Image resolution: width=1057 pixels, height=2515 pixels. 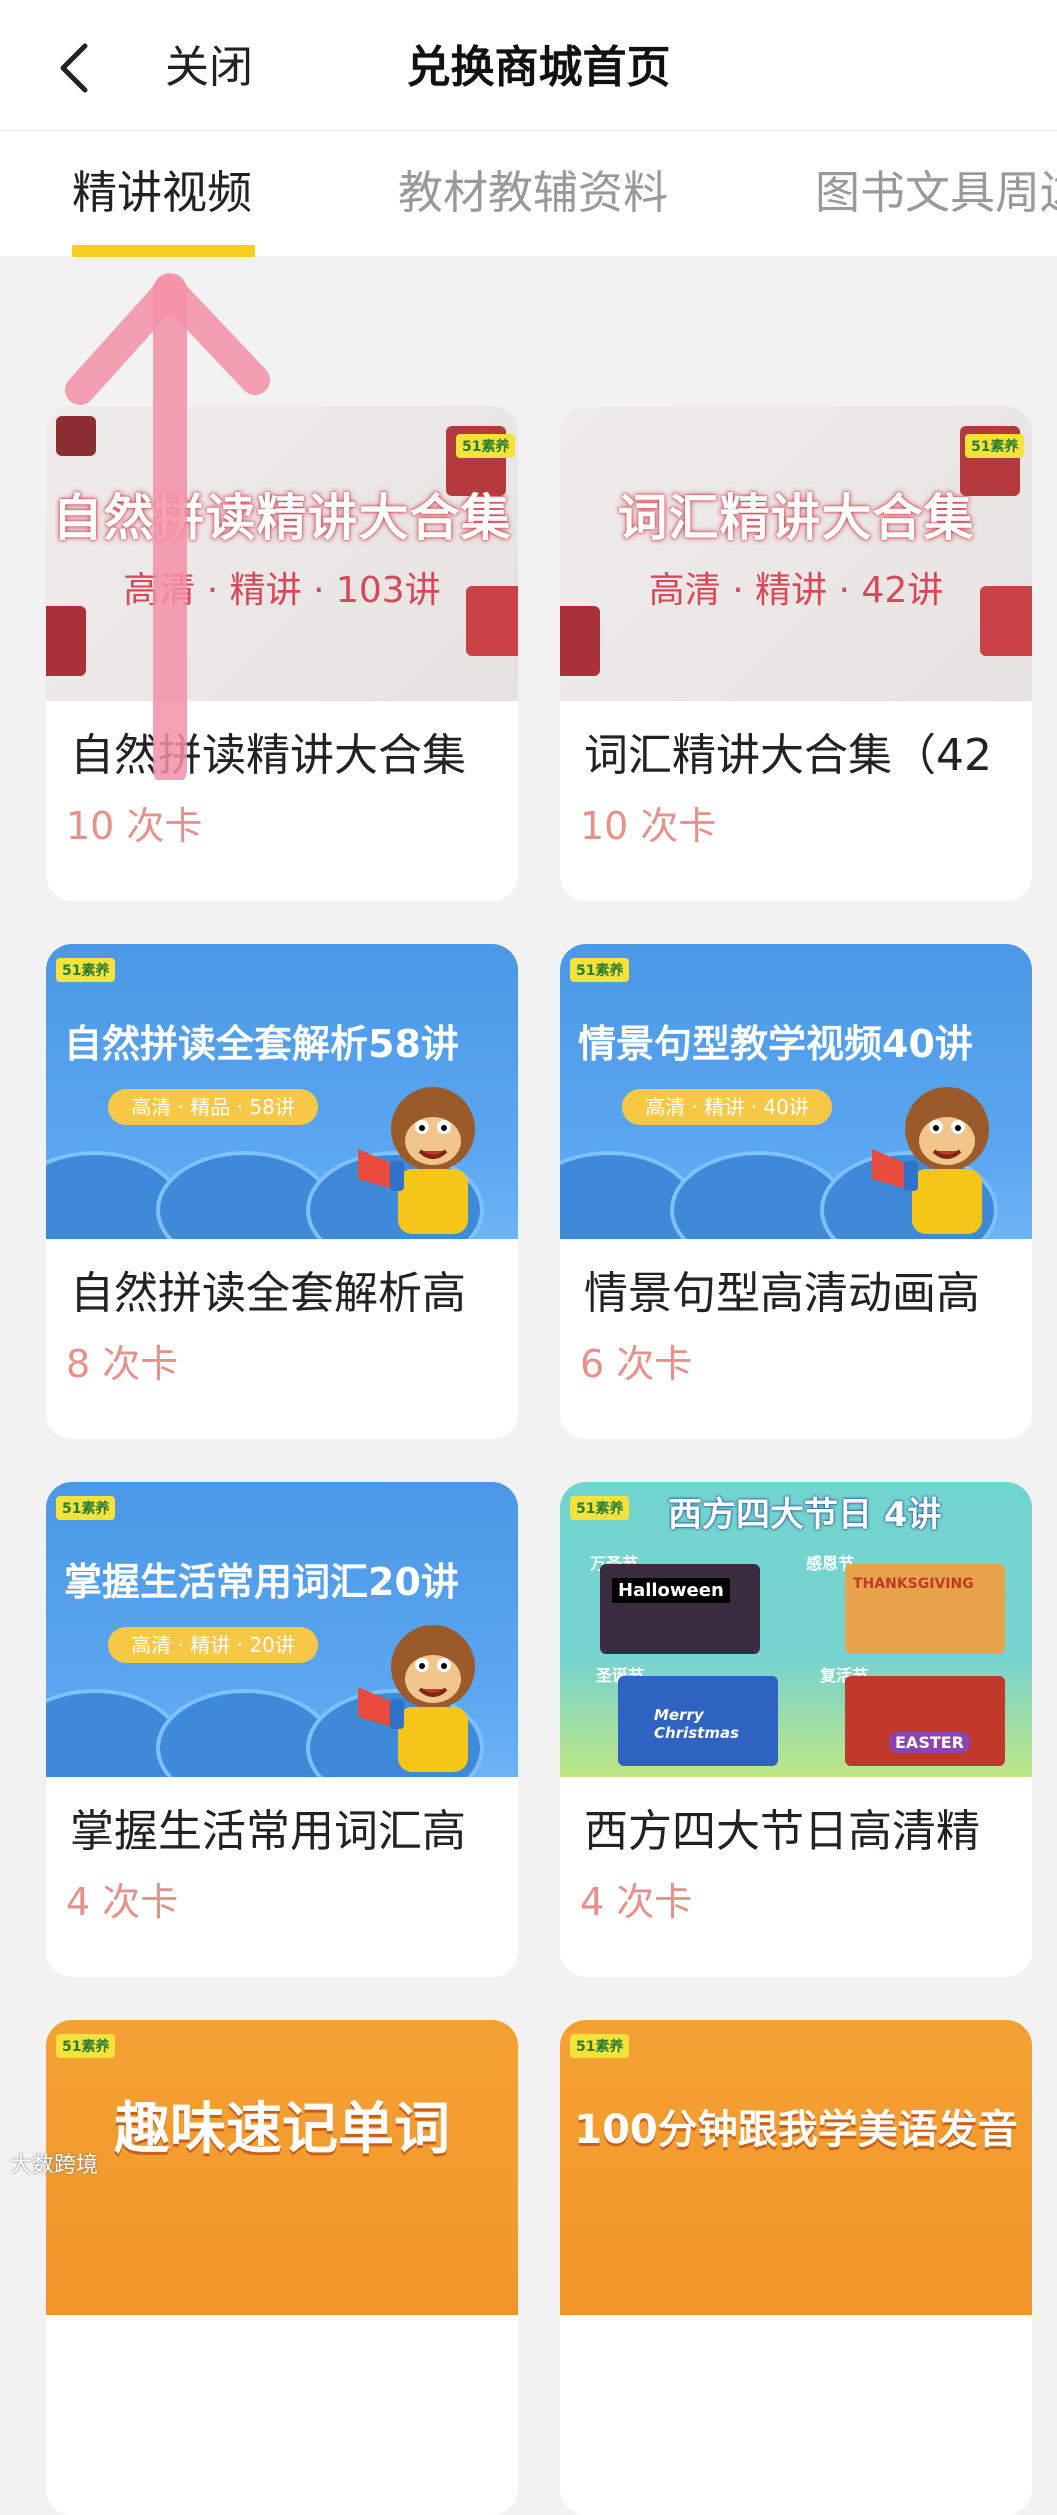 What do you see at coordinates (775, 1044) in the screenshot?
I see `banner-title: 情景句型教学视频40讲` at bounding box center [775, 1044].